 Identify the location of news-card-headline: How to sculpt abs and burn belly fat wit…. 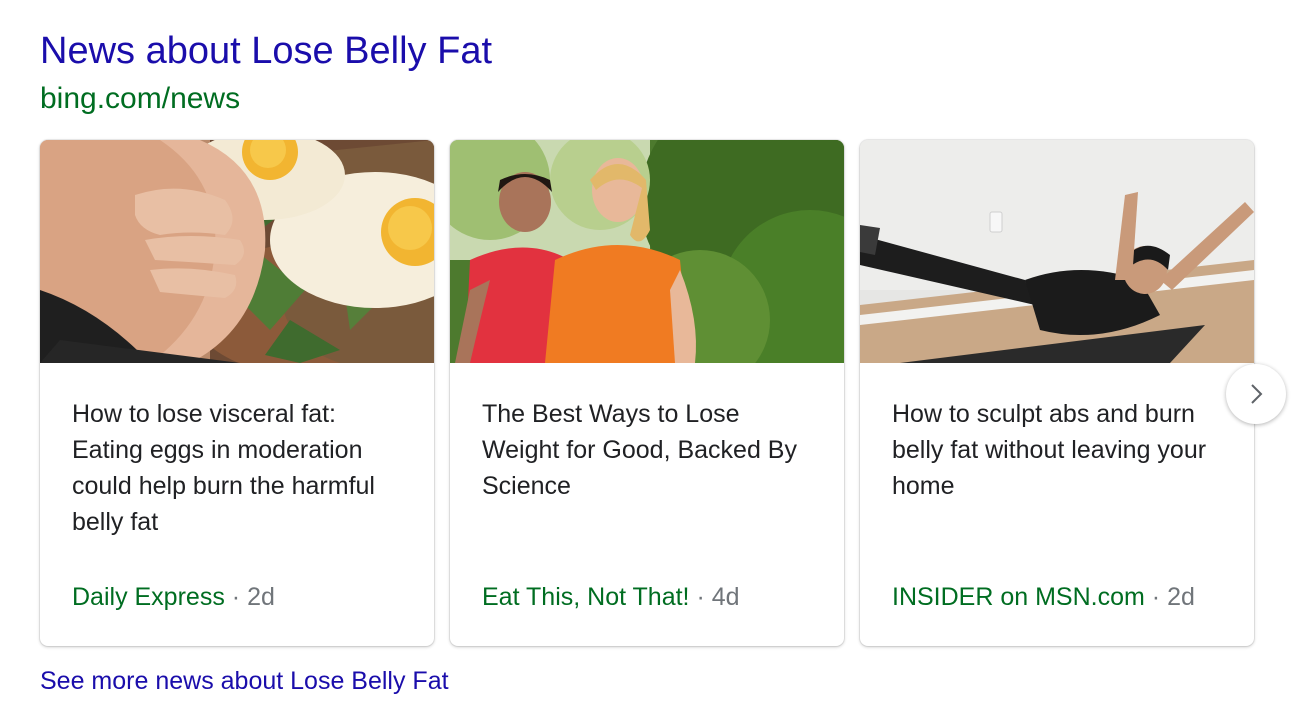
(1062, 450).